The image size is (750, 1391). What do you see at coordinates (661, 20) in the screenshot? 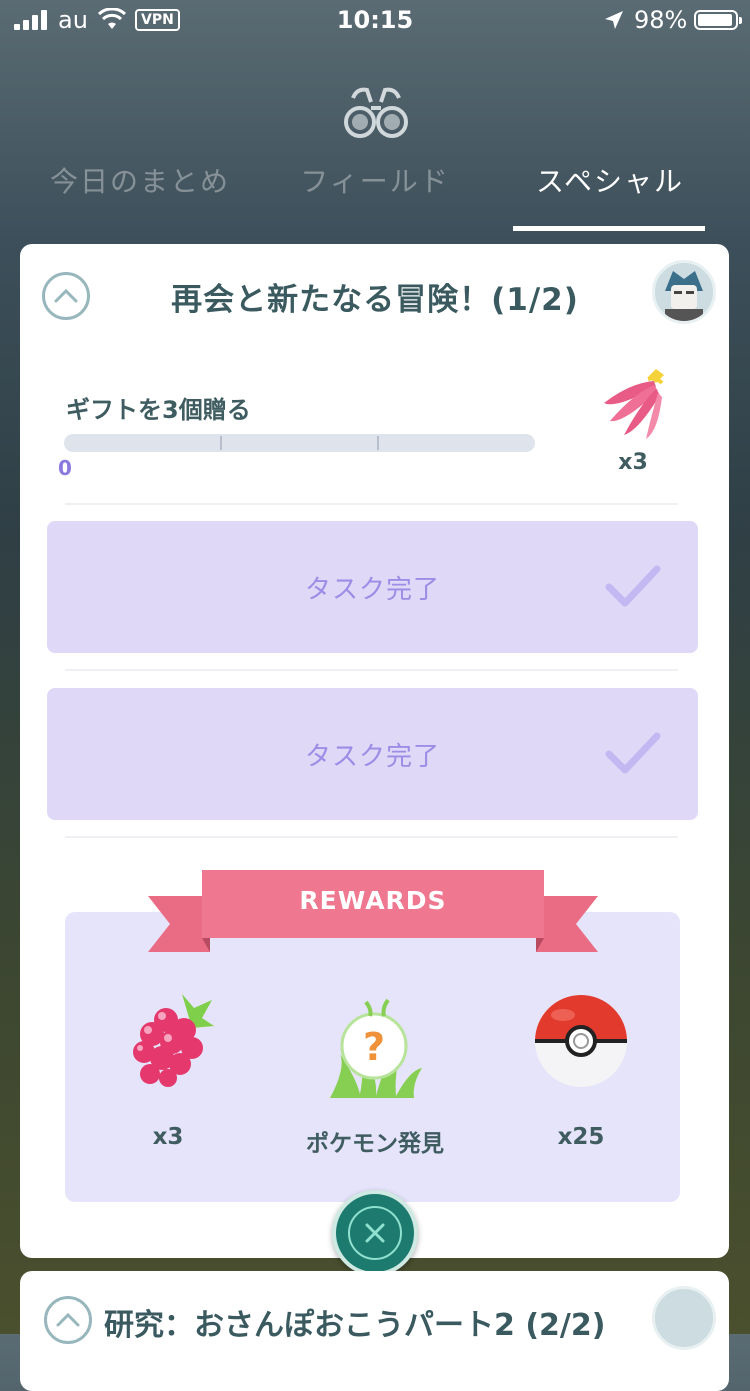
I see `battery-percent: 98%` at bounding box center [661, 20].